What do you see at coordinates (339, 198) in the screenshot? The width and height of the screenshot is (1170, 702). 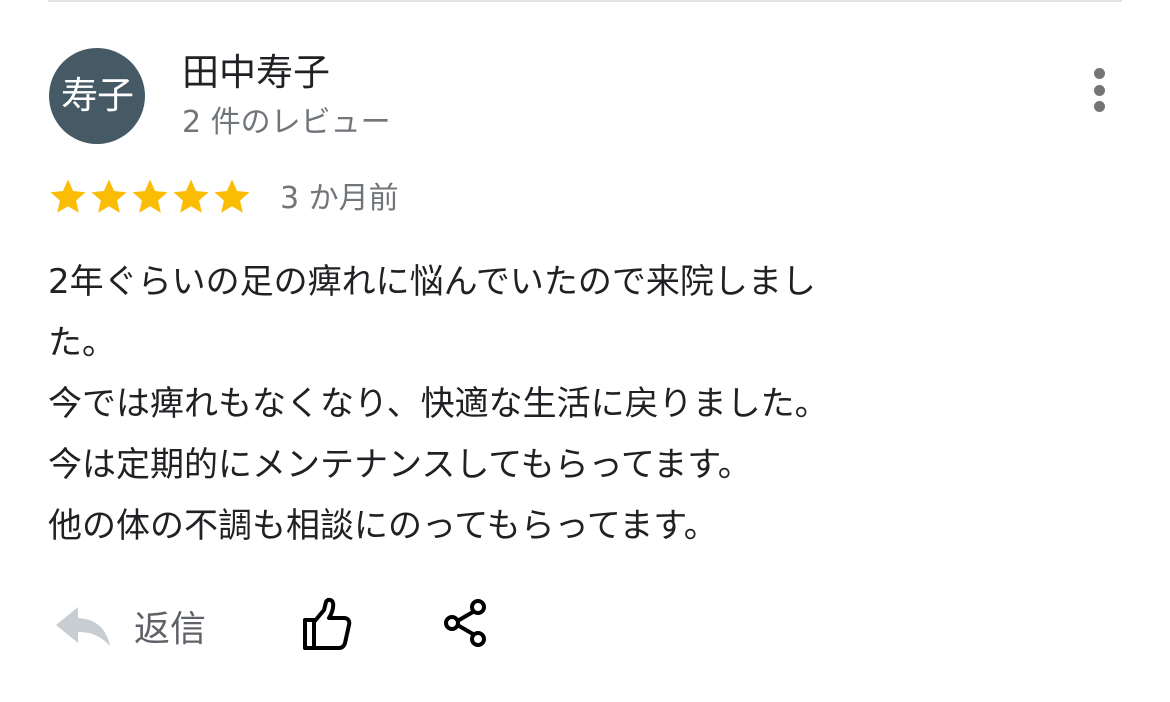 I see `review-date: 3 か月前` at bounding box center [339, 198].